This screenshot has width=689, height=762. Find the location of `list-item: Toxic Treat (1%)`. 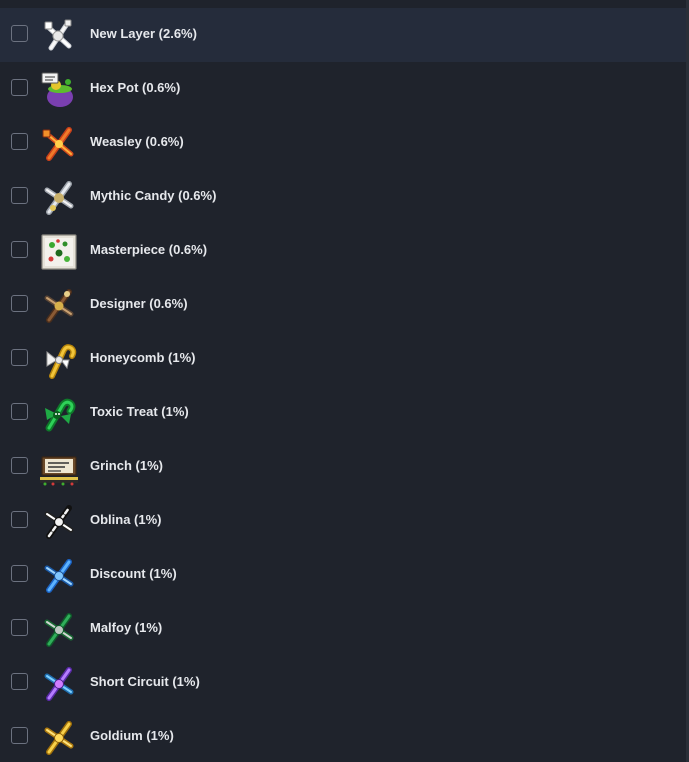

list-item: Toxic Treat (1%) is located at coordinates (343, 413).